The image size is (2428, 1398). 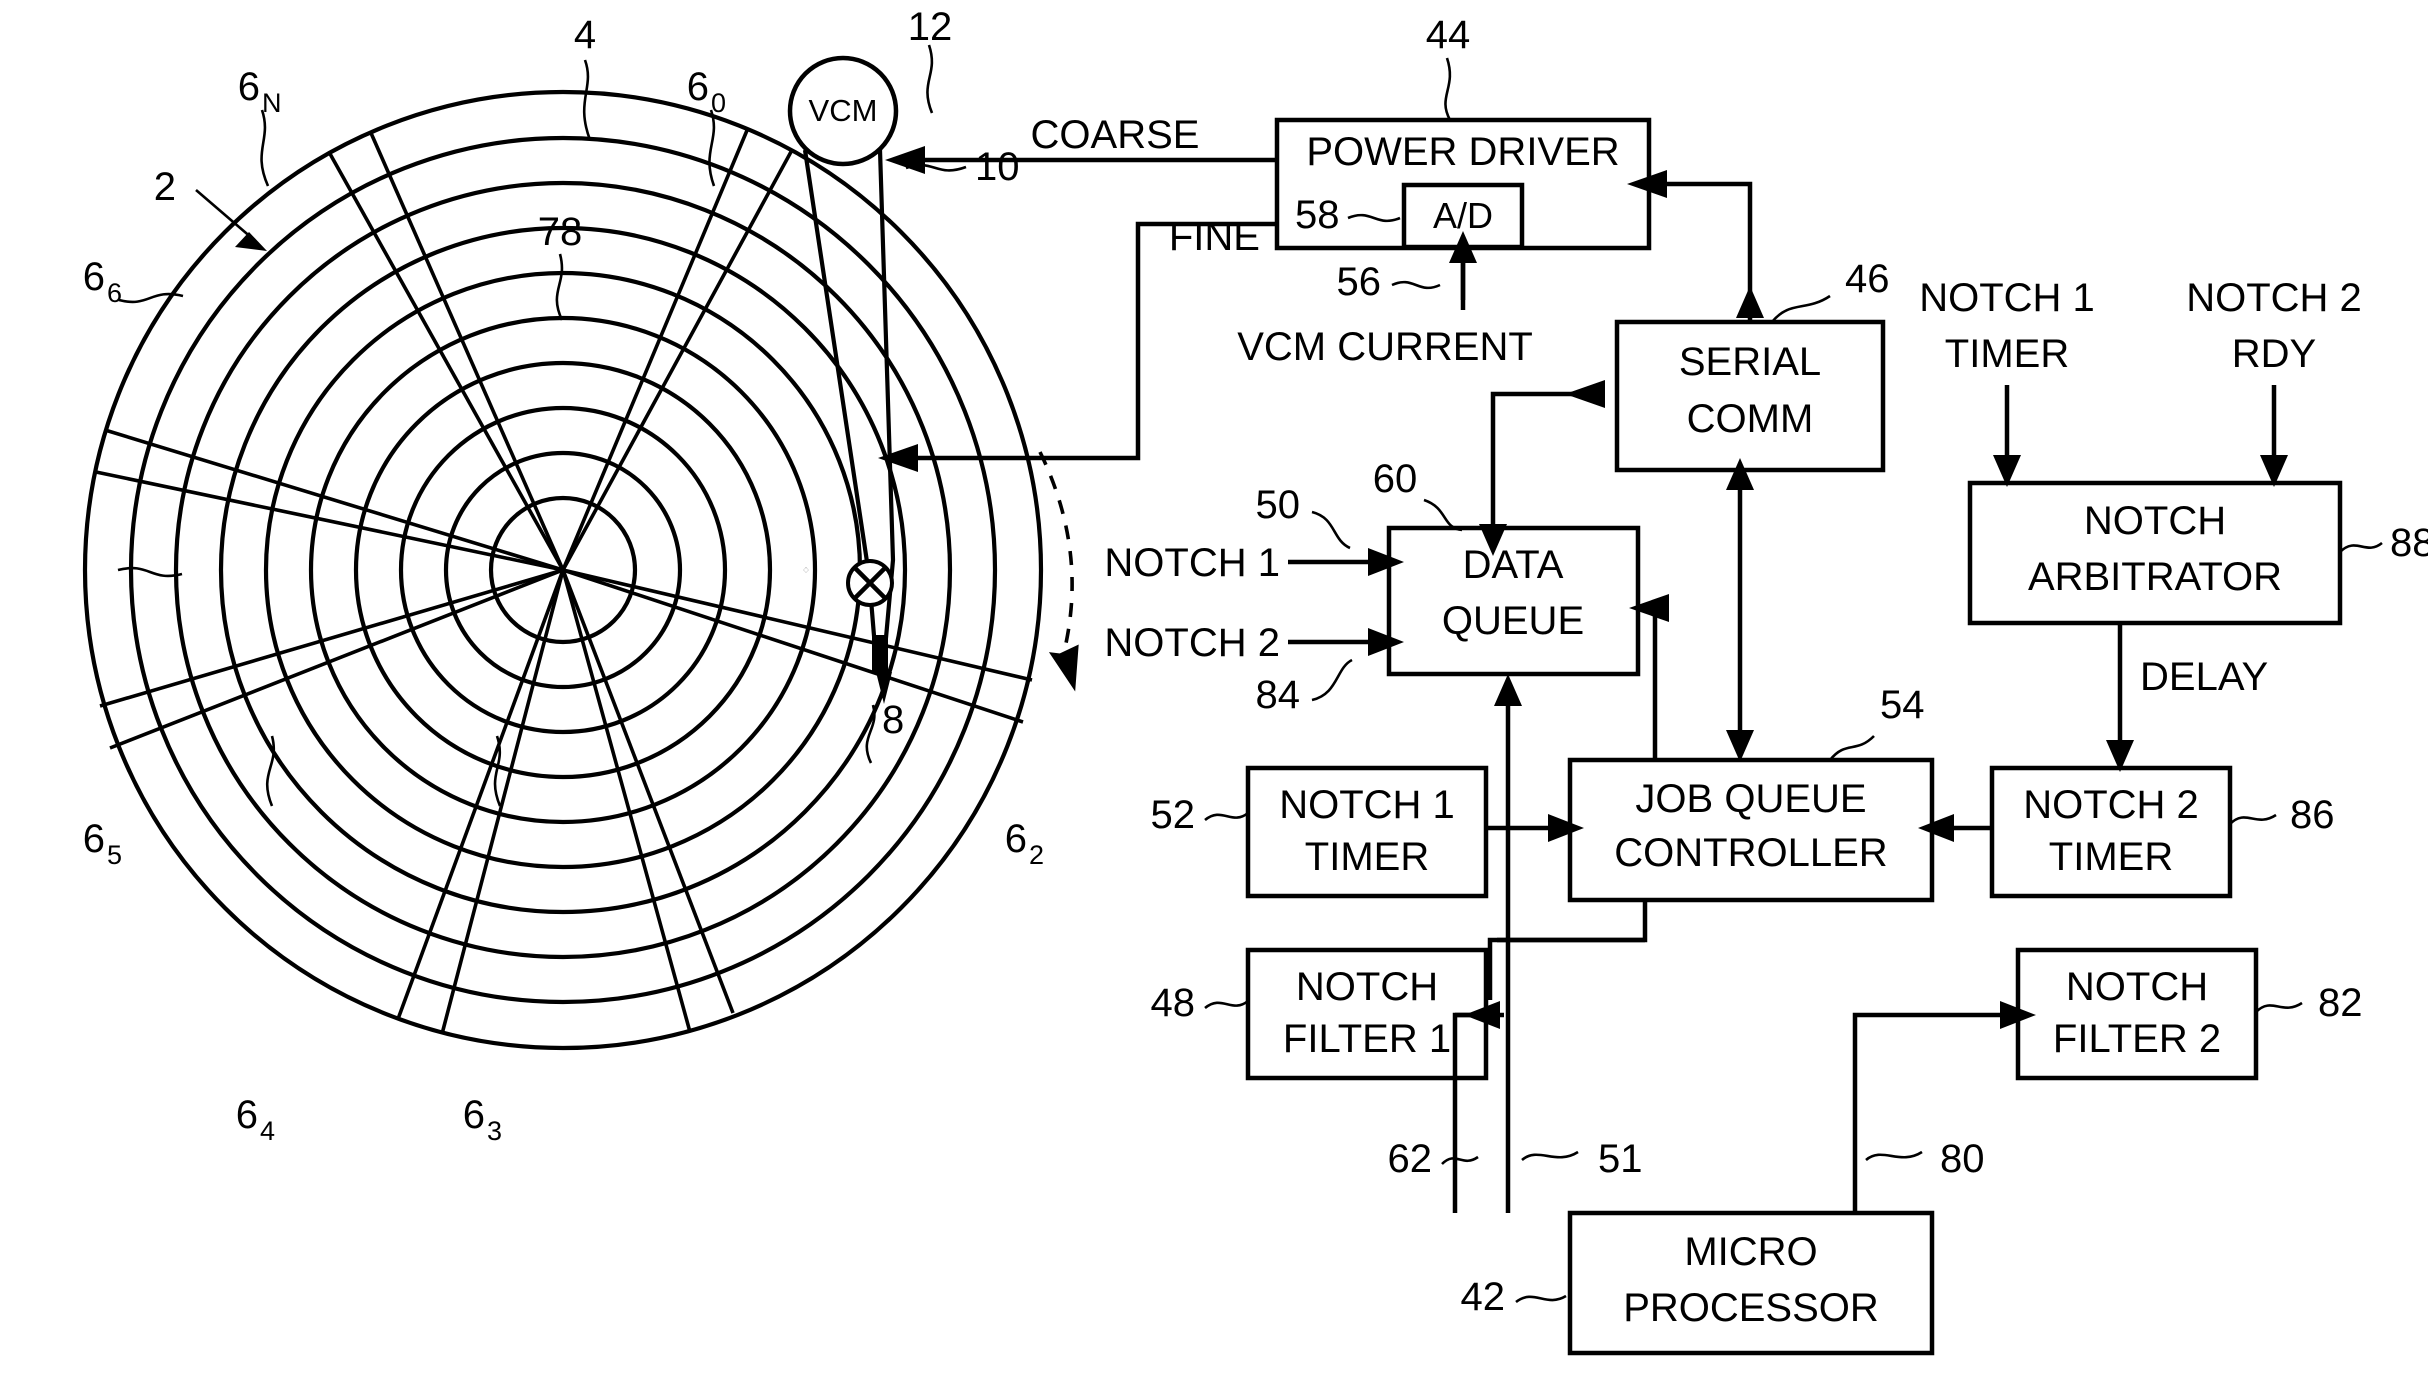 What do you see at coordinates (2162, 832) in the screenshot?
I see `block-notch-2-timer: NOTCH 2 TIMER 86` at bounding box center [2162, 832].